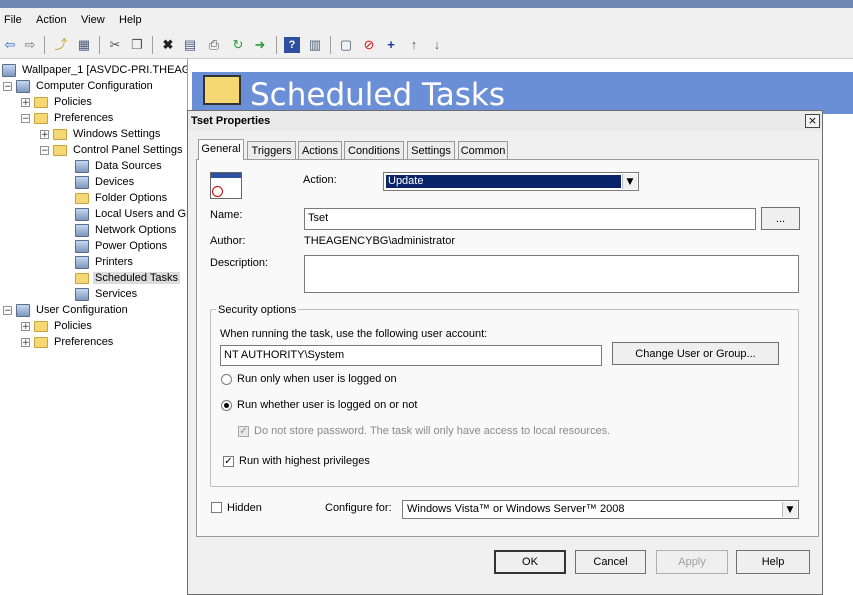  I want to click on description-label: Description:, so click(239, 263).